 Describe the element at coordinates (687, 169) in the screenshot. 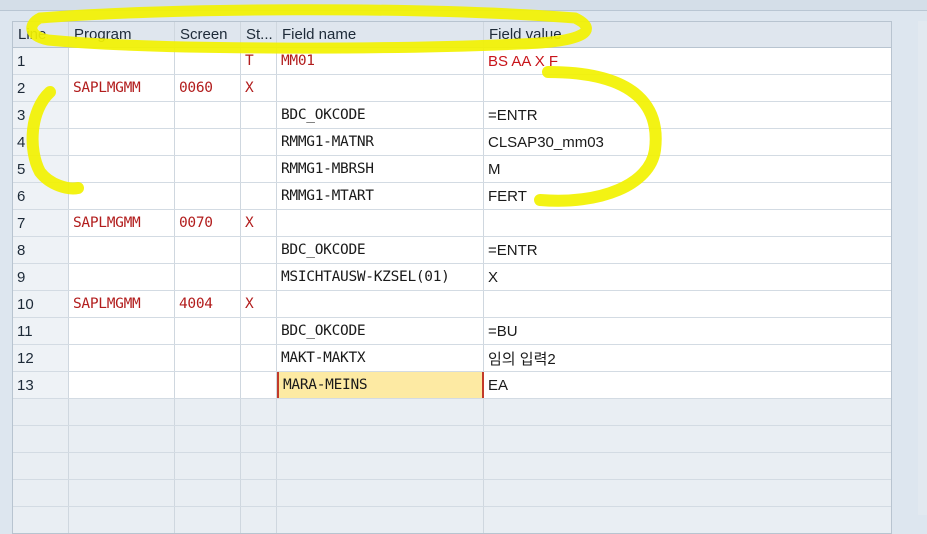

I see `field-value-cell: M` at that location.